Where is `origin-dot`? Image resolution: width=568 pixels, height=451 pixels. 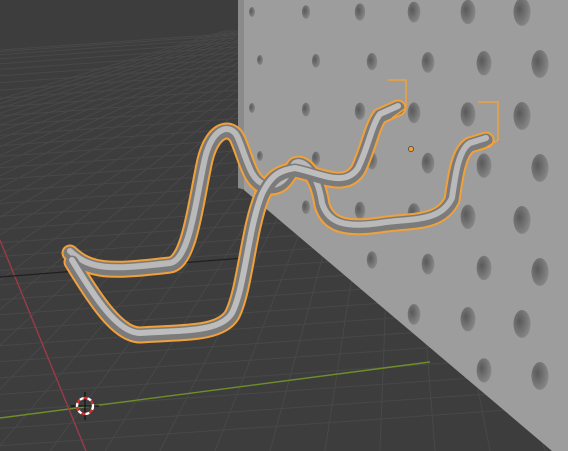 origin-dot is located at coordinates (411, 149).